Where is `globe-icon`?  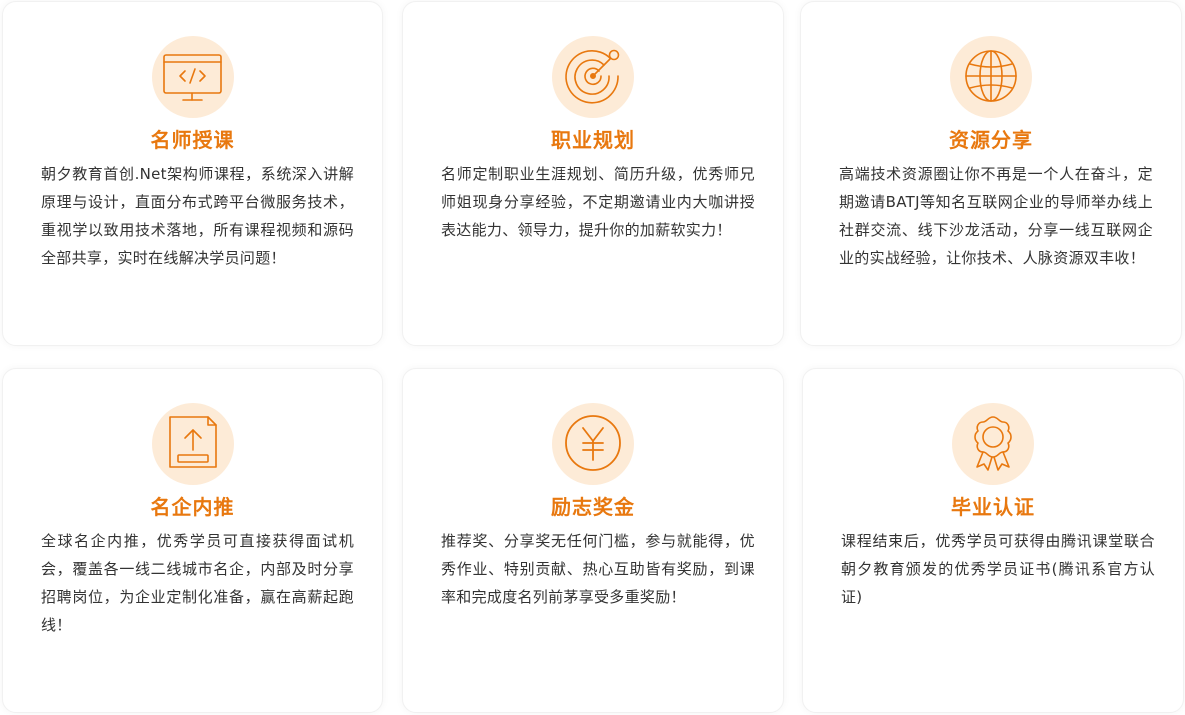
globe-icon is located at coordinates (991, 77).